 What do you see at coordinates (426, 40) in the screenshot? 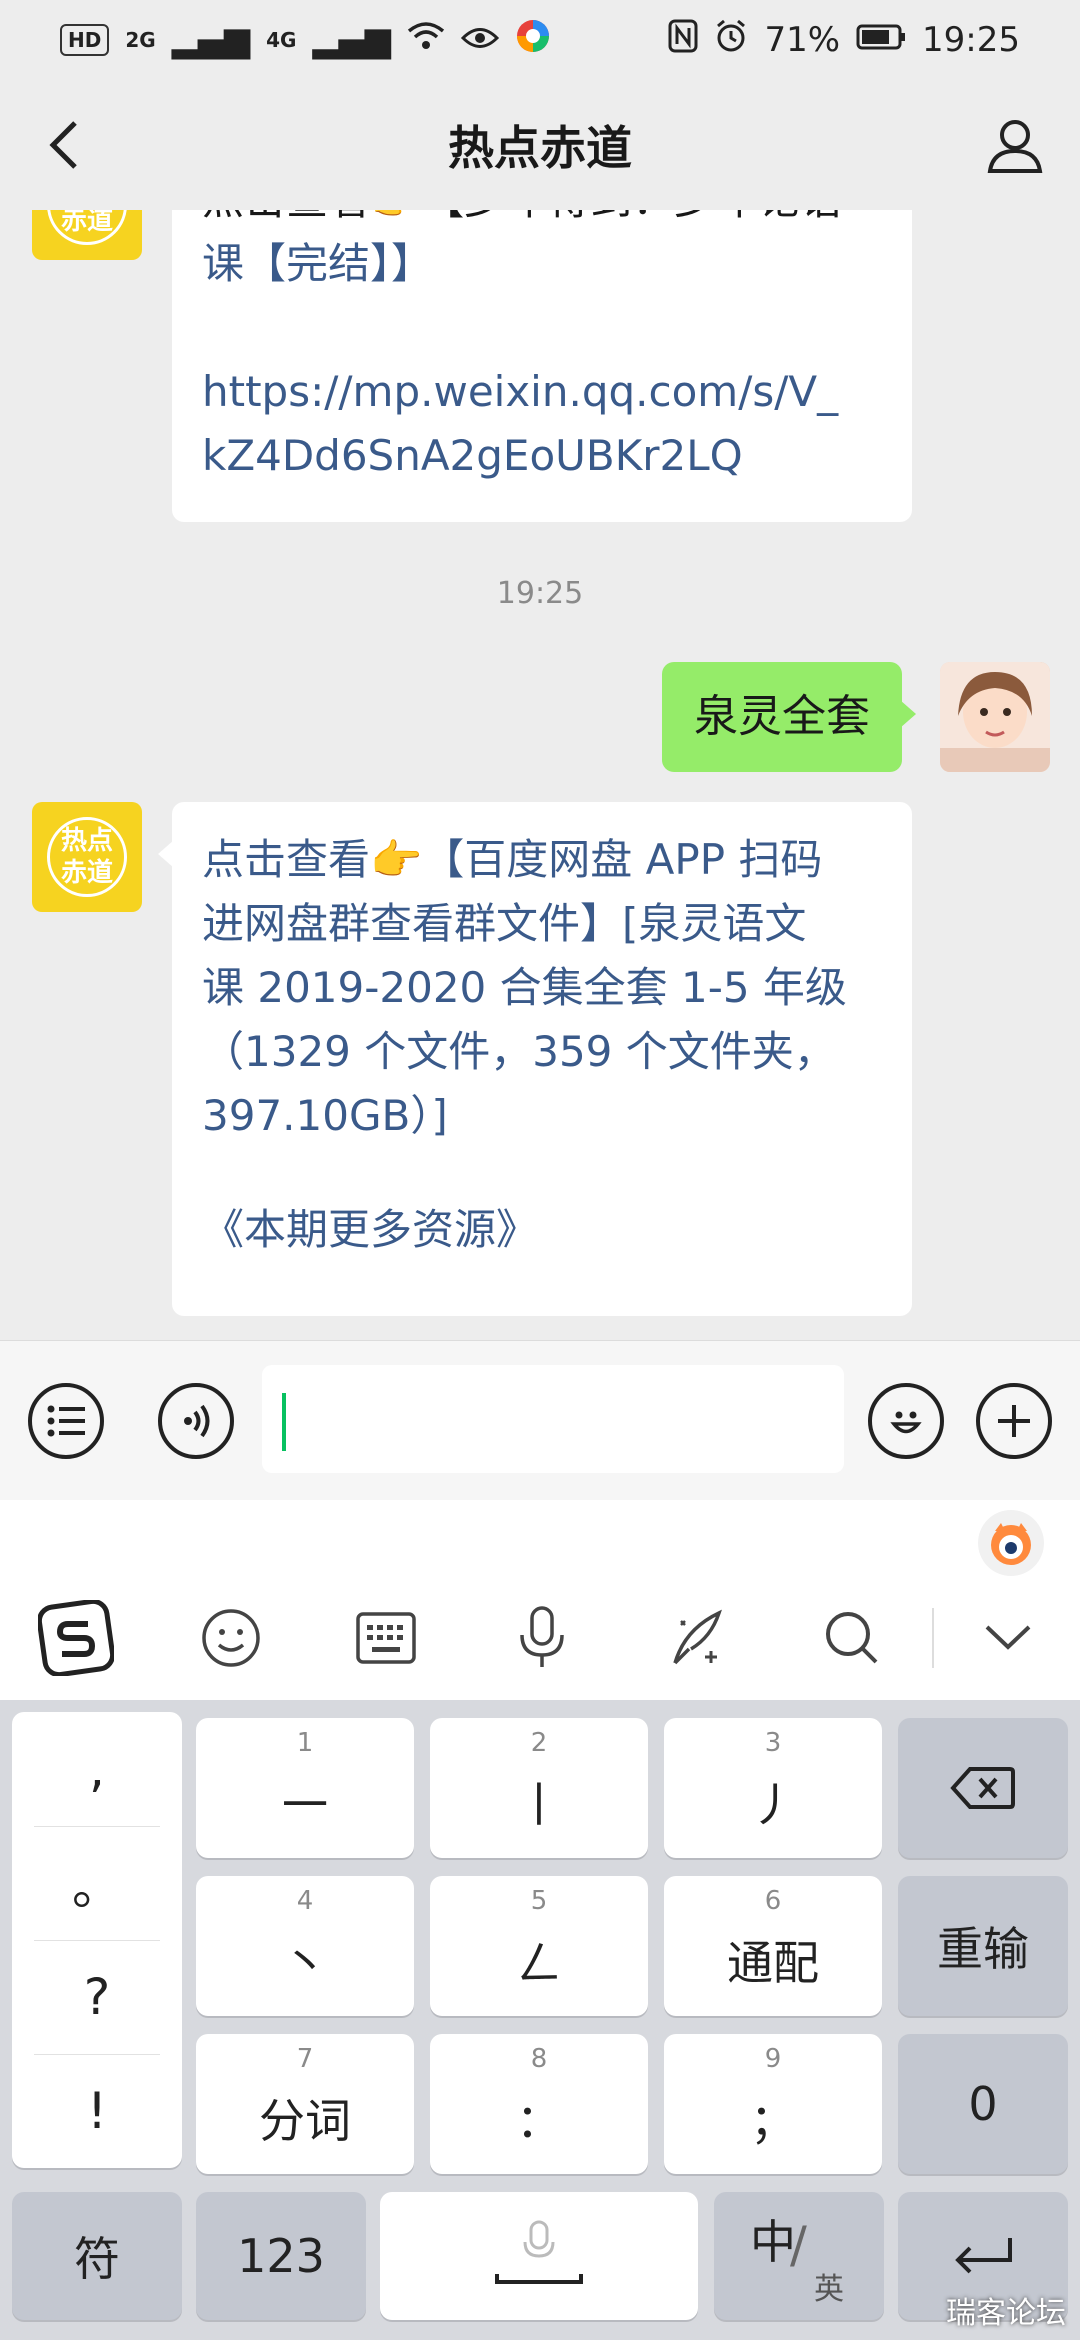
I see `wifi-icon` at bounding box center [426, 40].